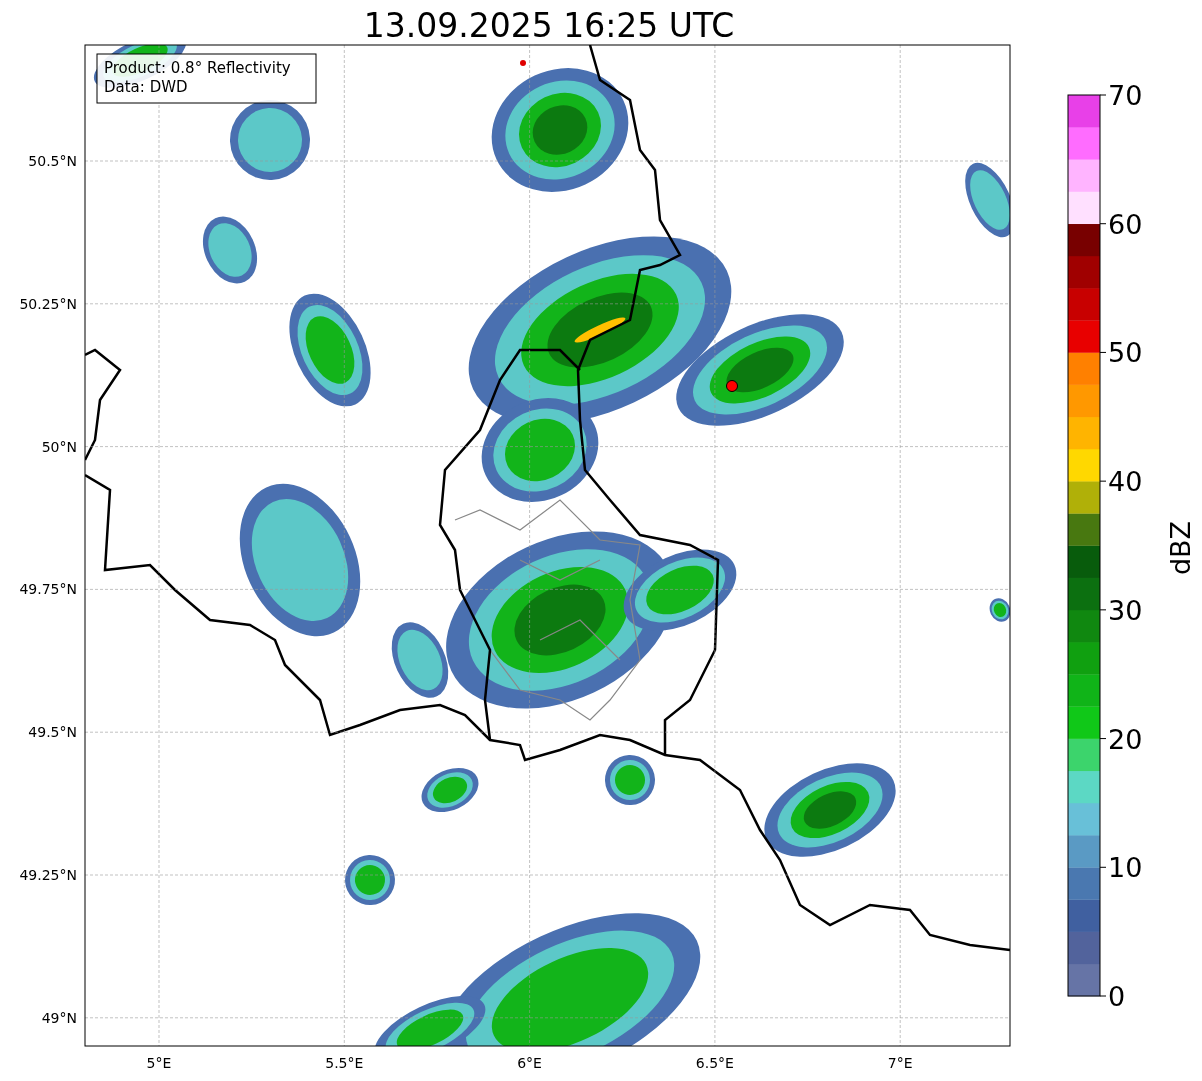 This screenshot has height=1081, width=1202. What do you see at coordinates (714, 1063) in the screenshot?
I see `longitude-label: 6.5°E` at bounding box center [714, 1063].